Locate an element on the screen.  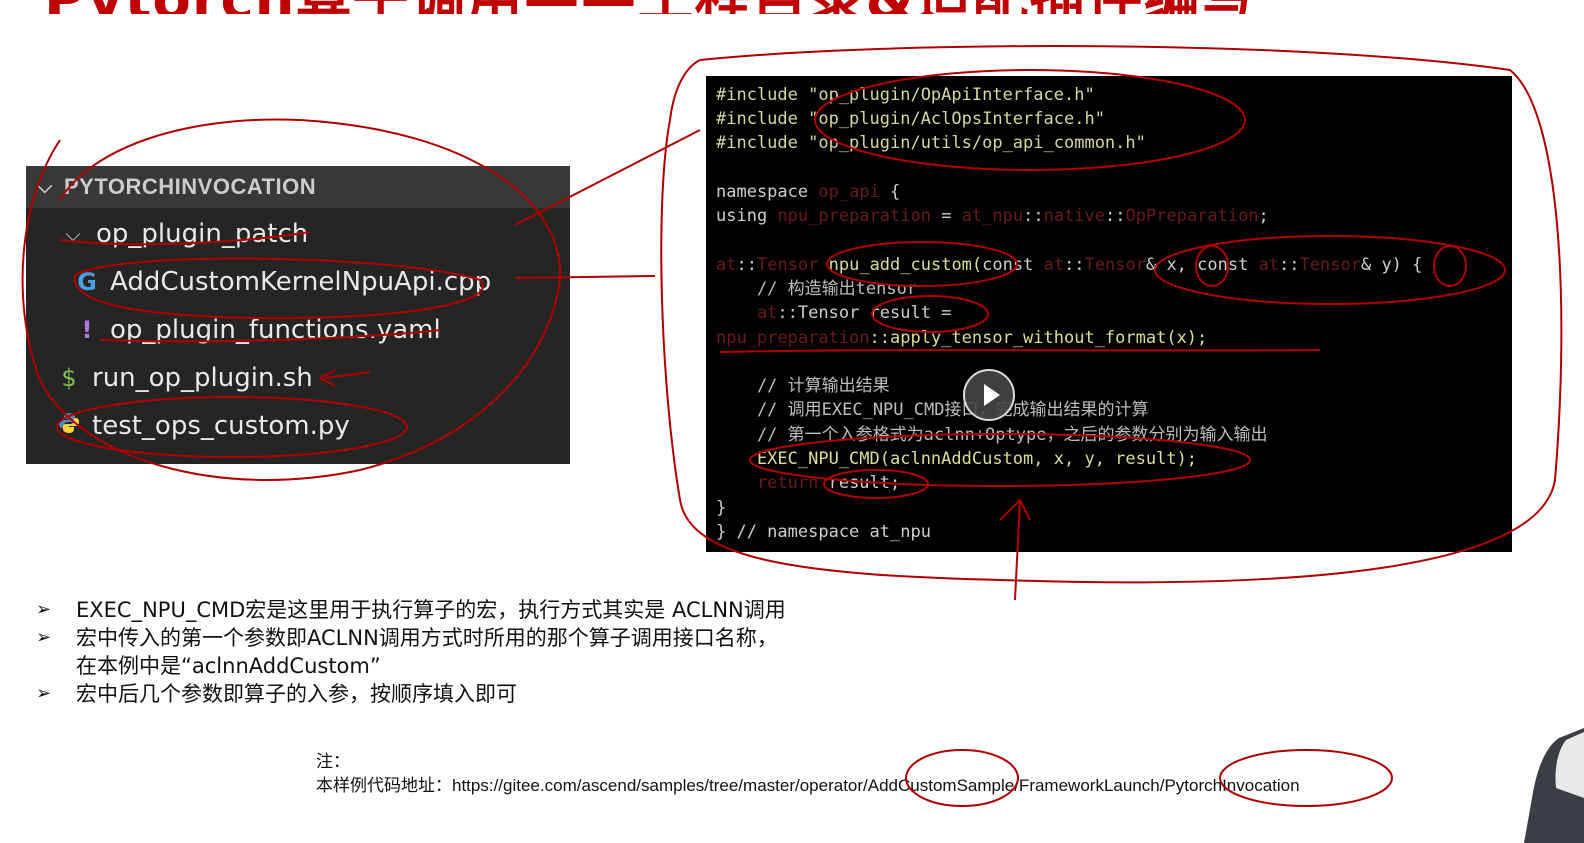
shell-file-icon: $ is located at coordinates (69, 378).